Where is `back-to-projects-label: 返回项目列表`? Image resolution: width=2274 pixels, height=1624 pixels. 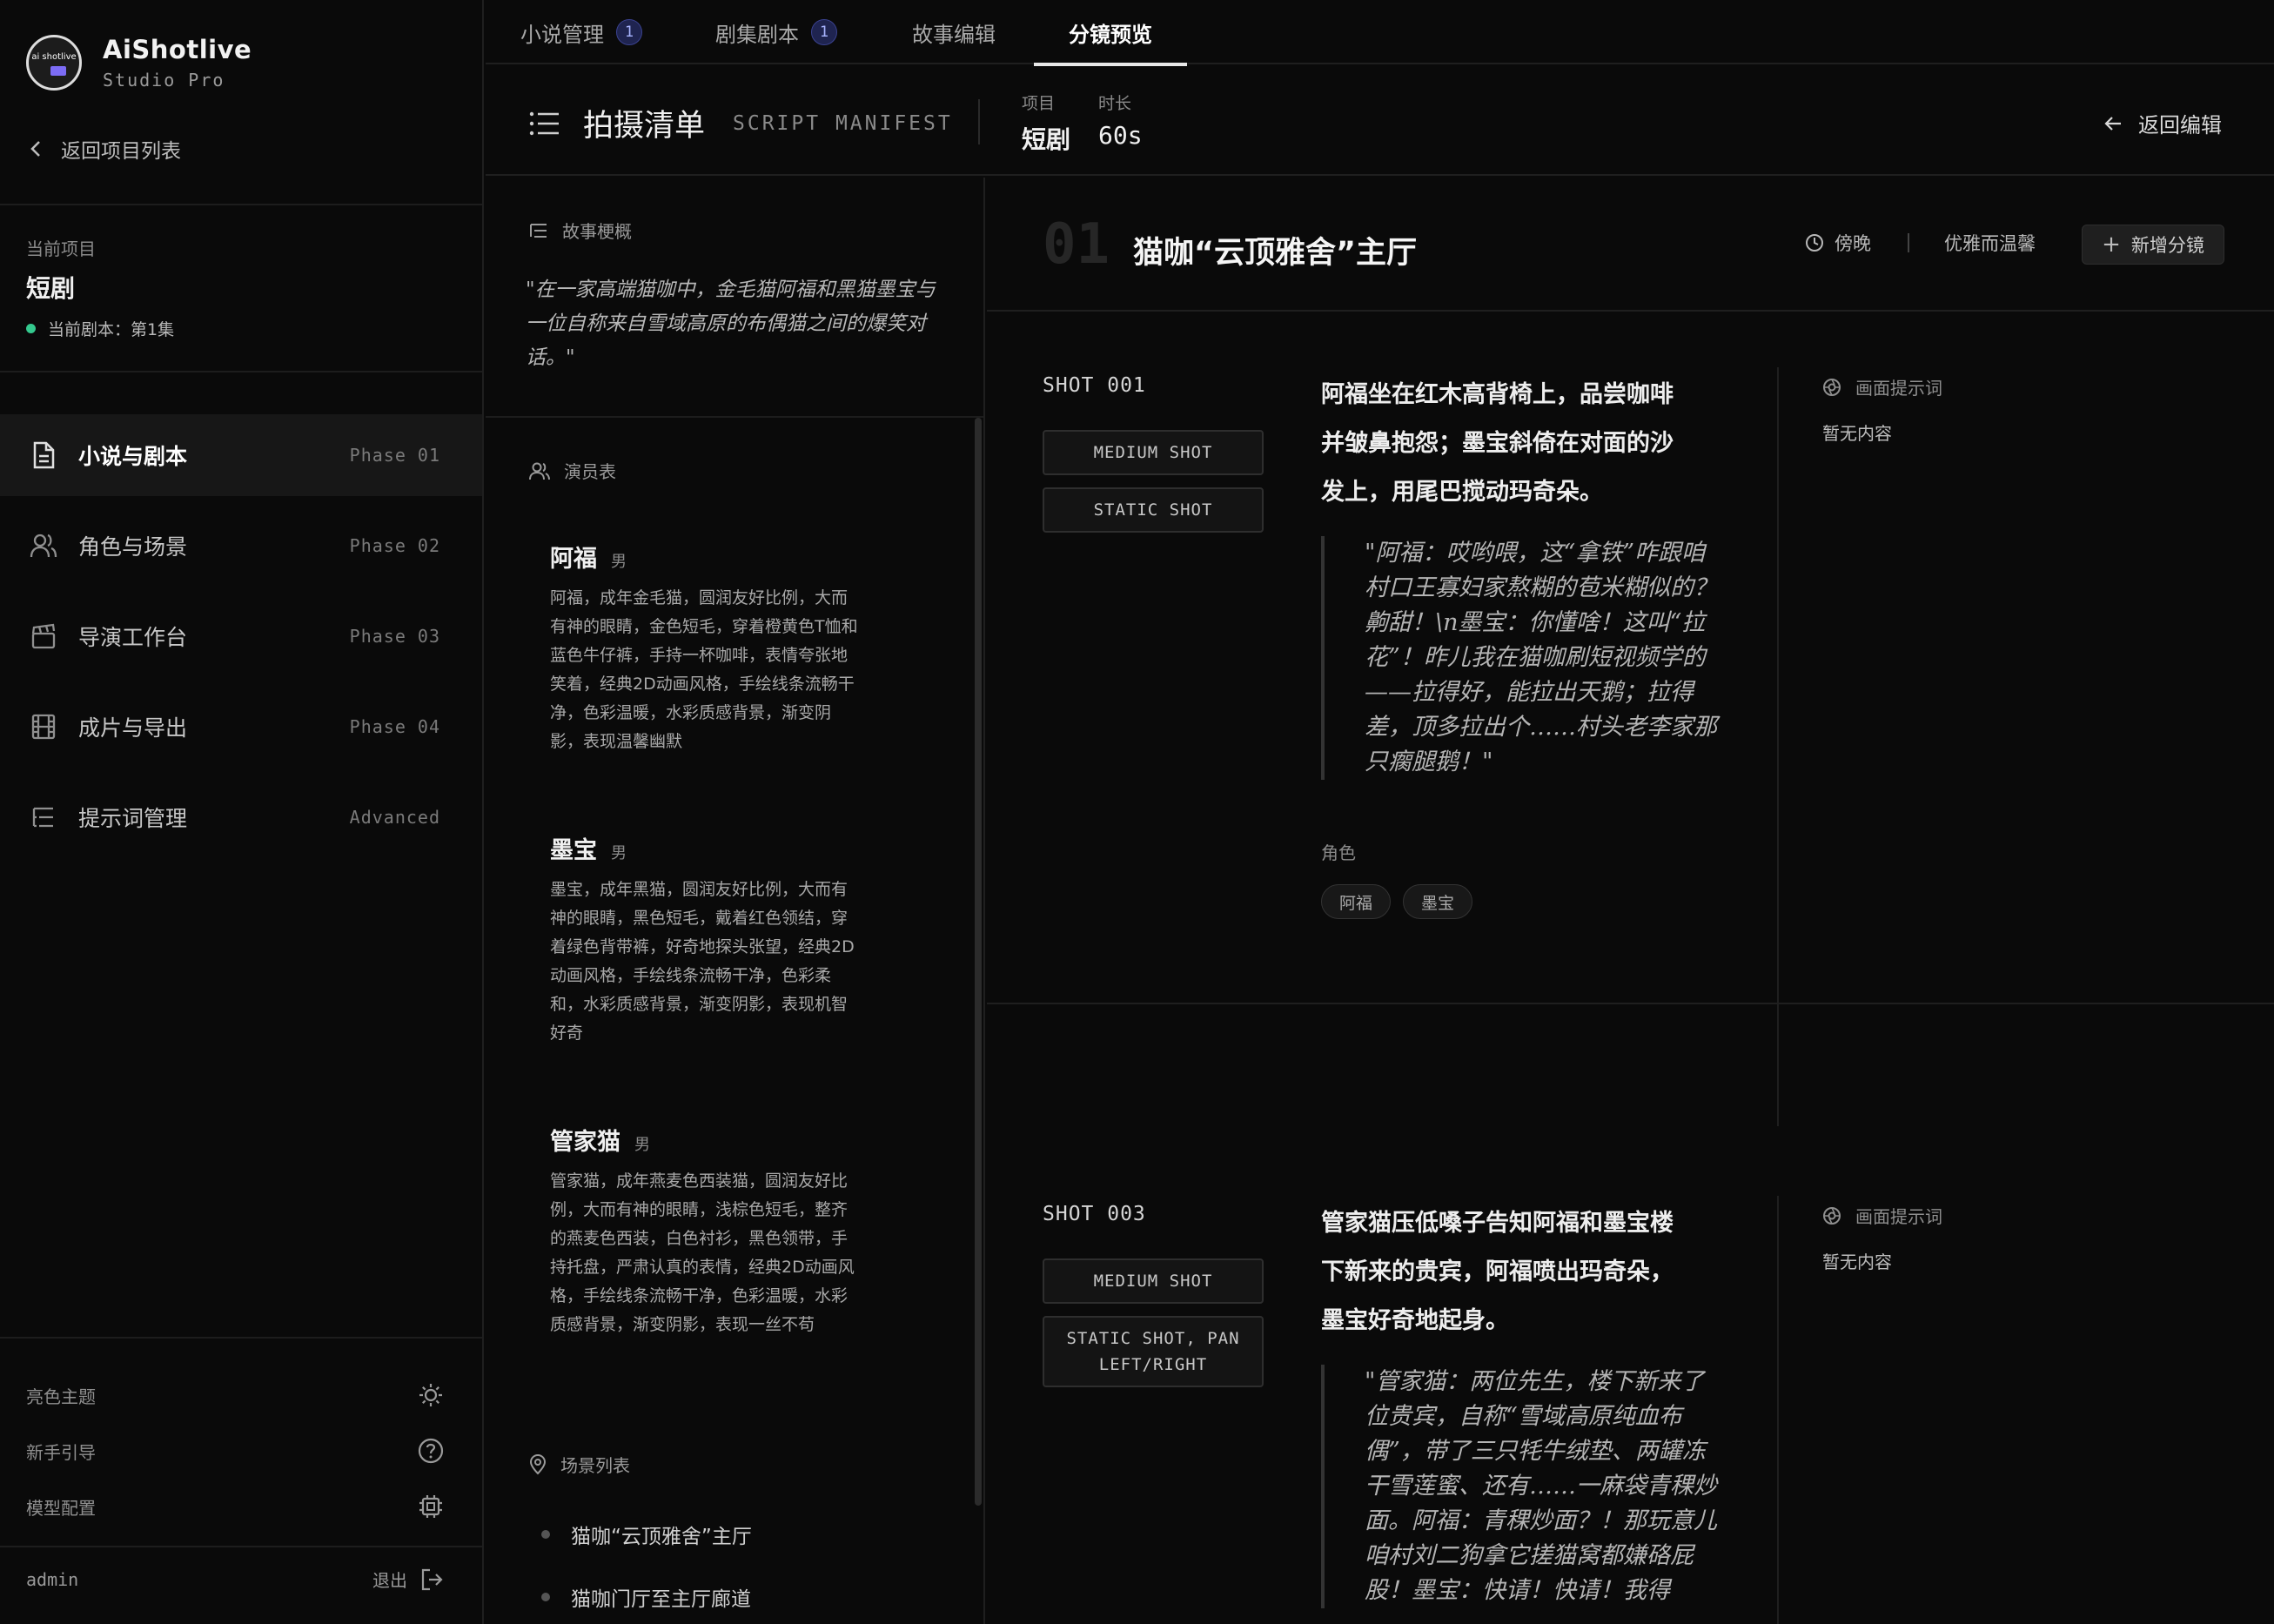 back-to-projects-label: 返回项目列表 is located at coordinates (121, 151).